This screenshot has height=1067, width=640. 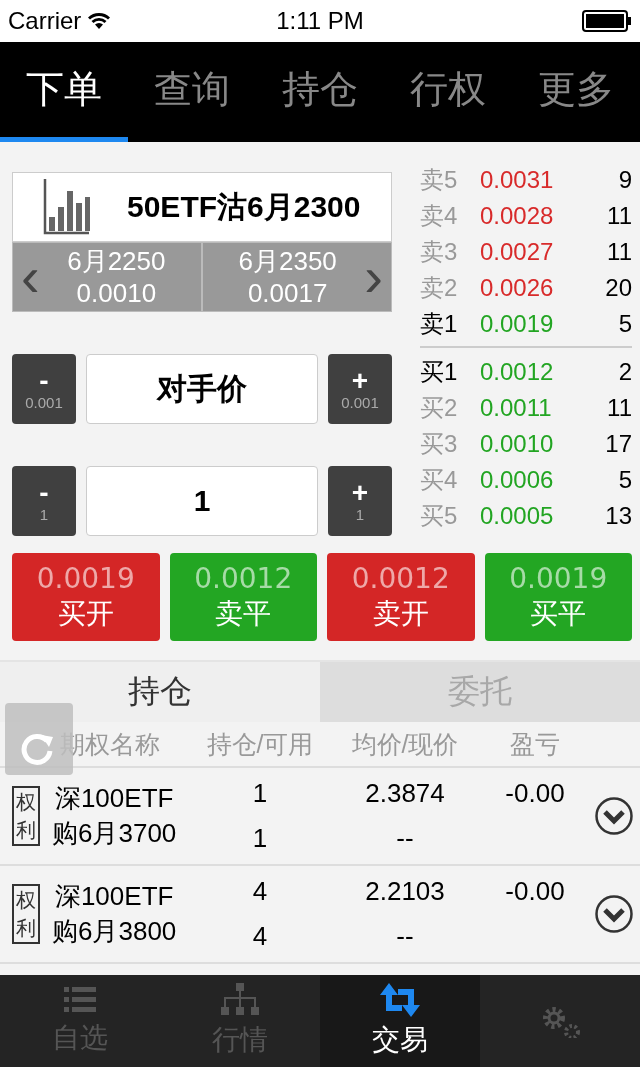 I want to click on column-header: 盈亏, so click(x=535, y=744).